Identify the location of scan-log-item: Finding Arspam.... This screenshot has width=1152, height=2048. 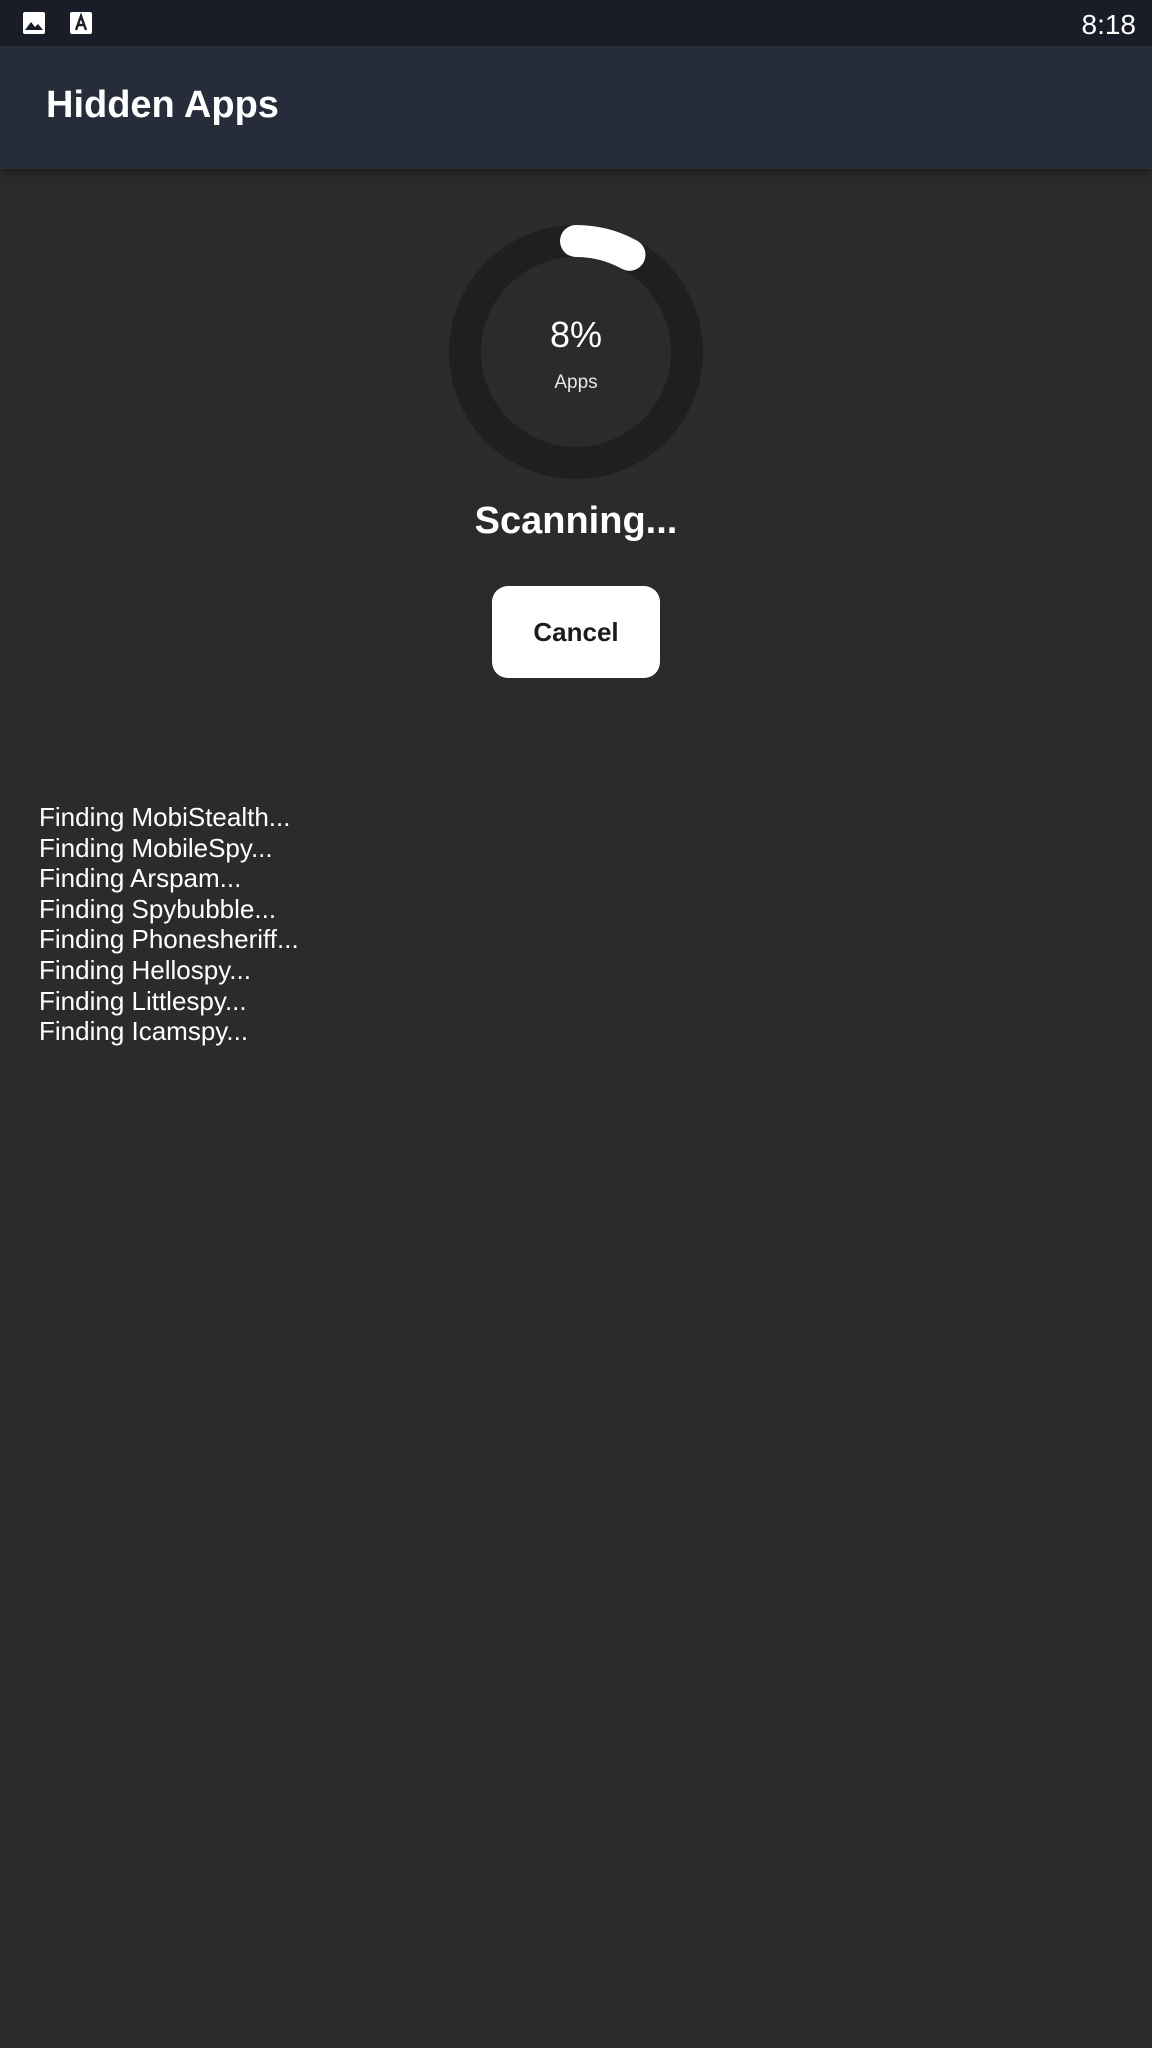
(140, 878).